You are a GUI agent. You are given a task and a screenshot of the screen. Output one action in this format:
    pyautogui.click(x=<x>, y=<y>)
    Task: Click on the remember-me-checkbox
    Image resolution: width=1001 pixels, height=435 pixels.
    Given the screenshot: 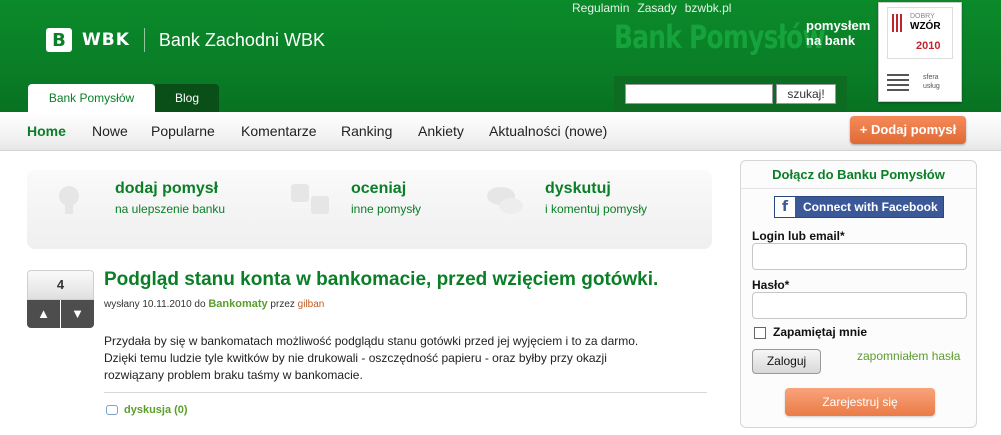 What is the action you would take?
    pyautogui.click(x=760, y=333)
    